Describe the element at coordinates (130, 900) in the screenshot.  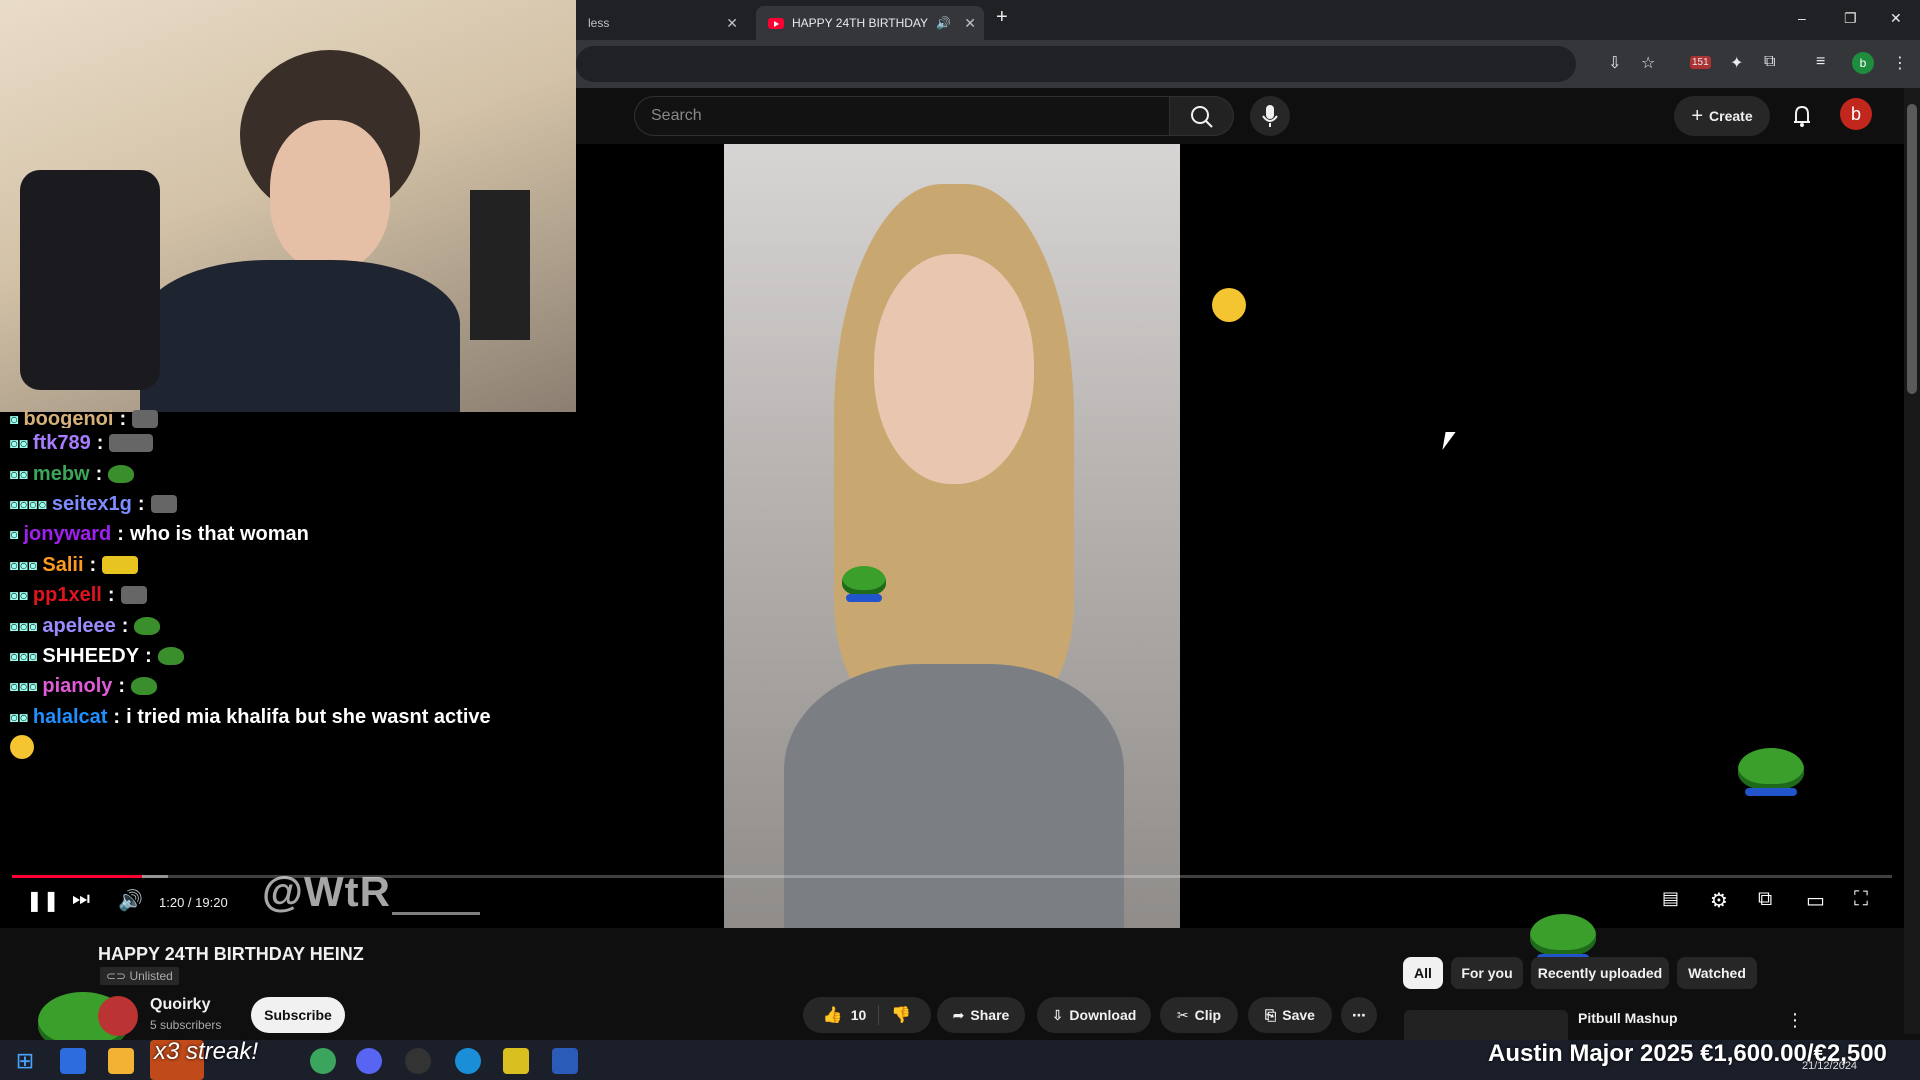
I see `volume-button: 🔊` at that location.